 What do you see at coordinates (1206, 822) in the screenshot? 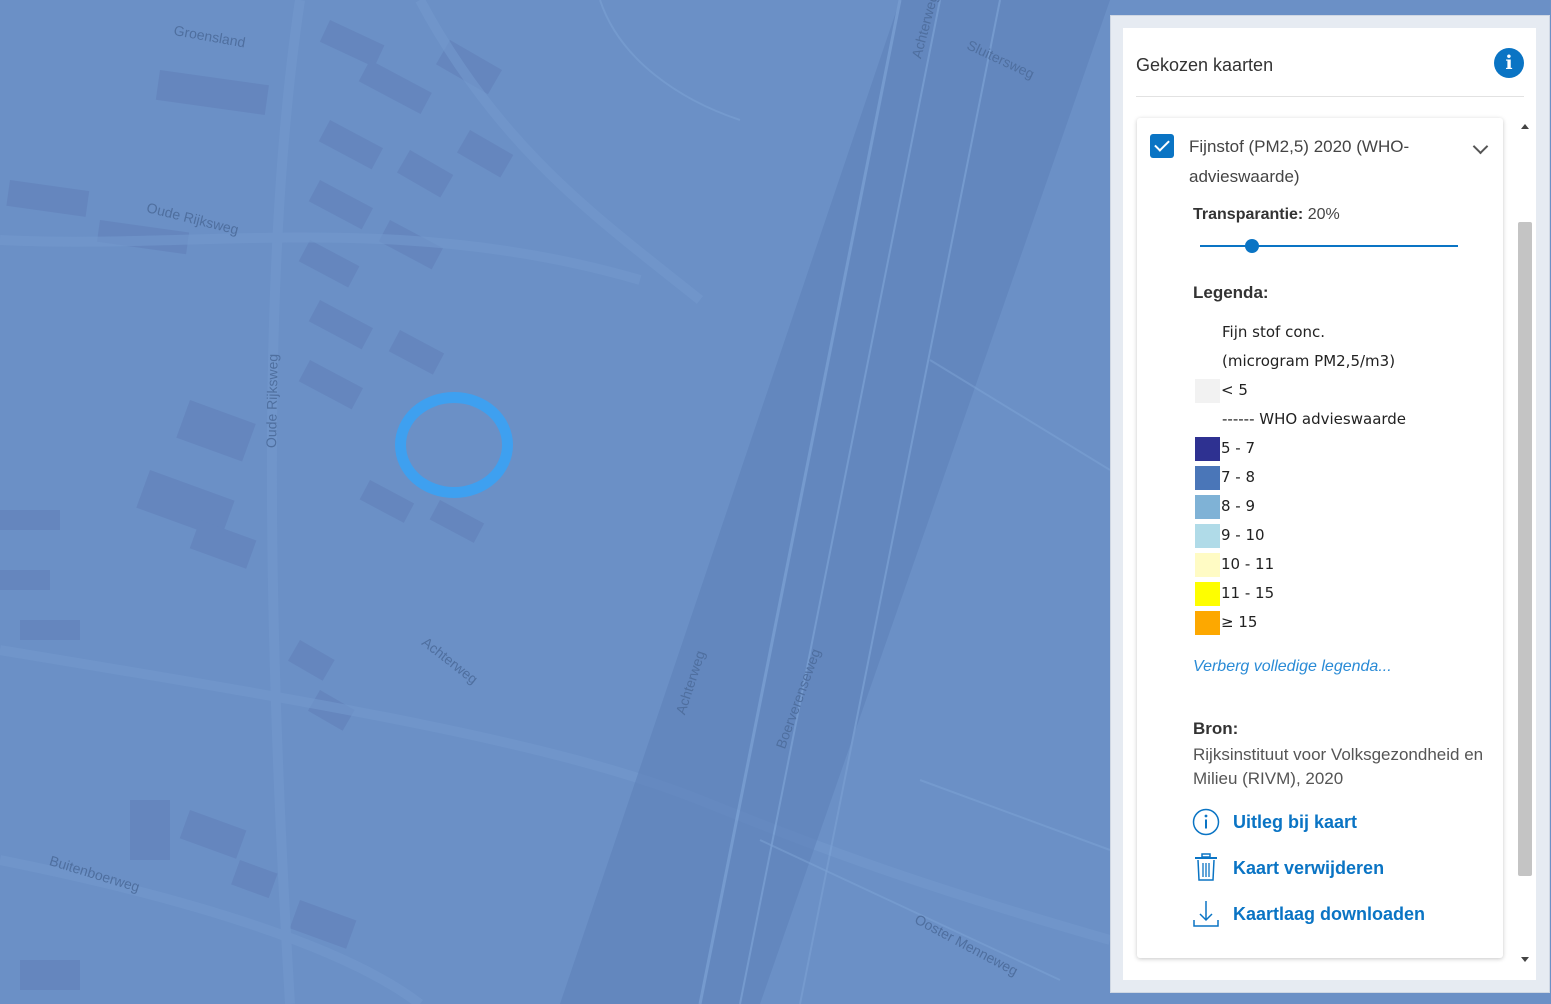
I see `info-circle-icon` at bounding box center [1206, 822].